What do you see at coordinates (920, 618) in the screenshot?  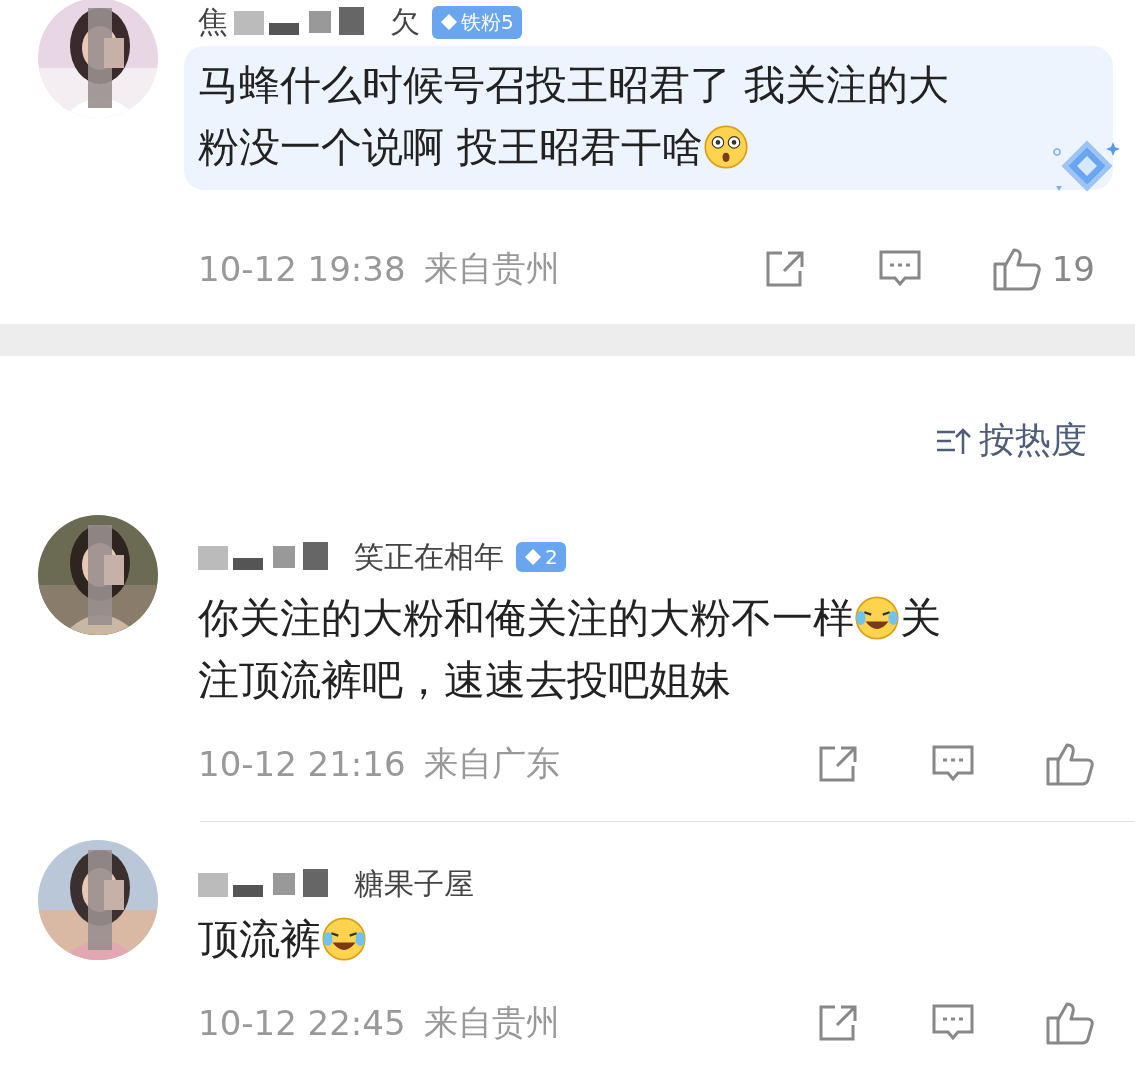 I see `comment-text: 关` at bounding box center [920, 618].